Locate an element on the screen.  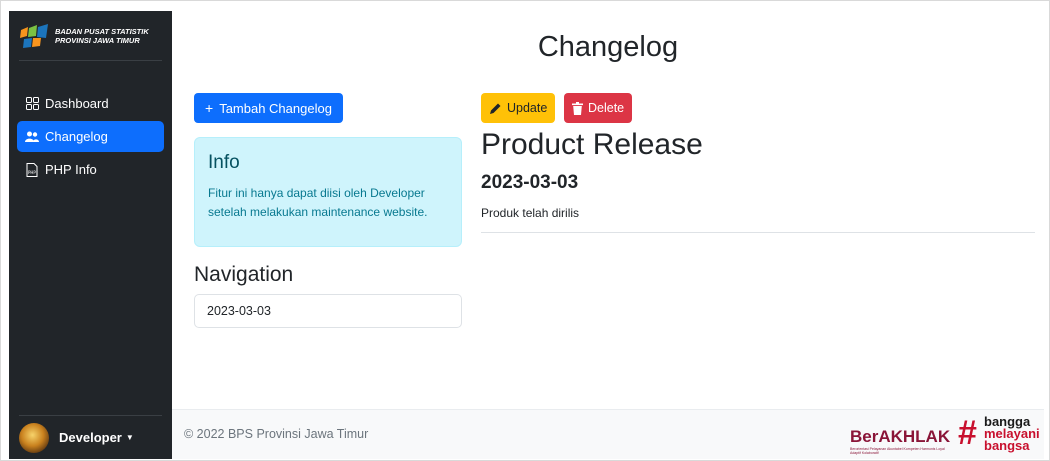
divider is located at coordinates (758, 232).